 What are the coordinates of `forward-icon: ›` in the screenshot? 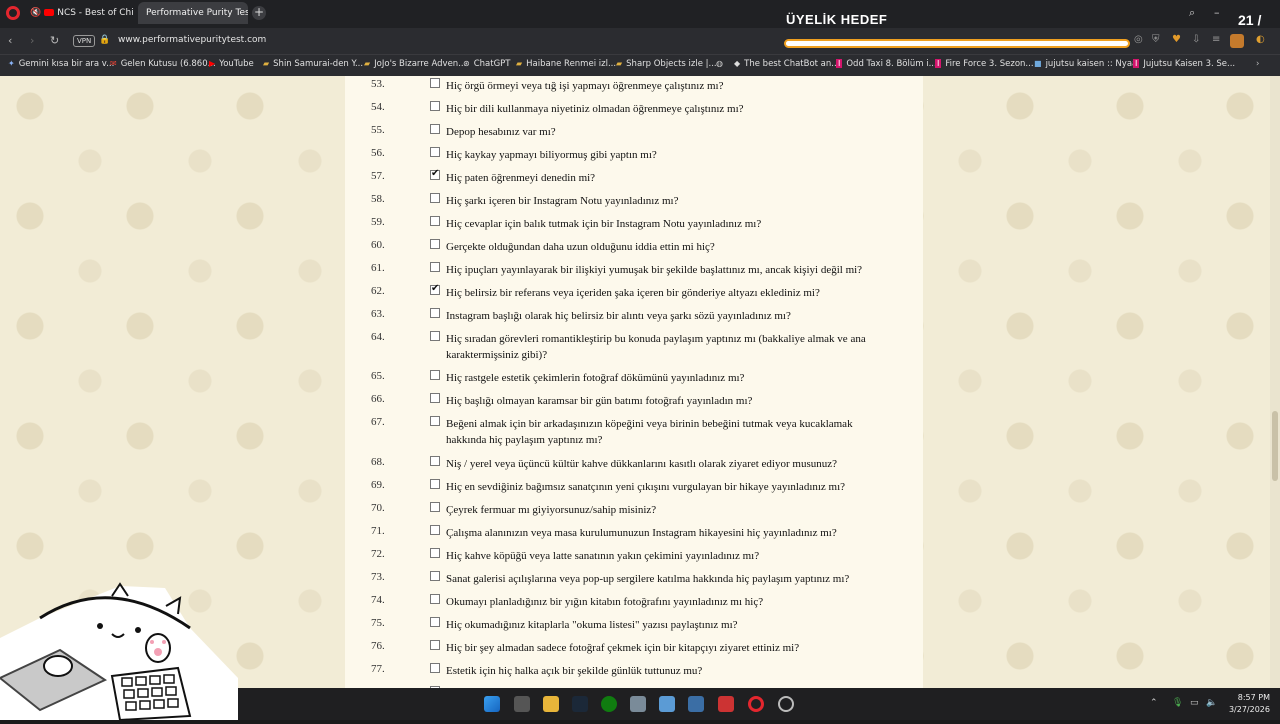 It's located at (32, 40).